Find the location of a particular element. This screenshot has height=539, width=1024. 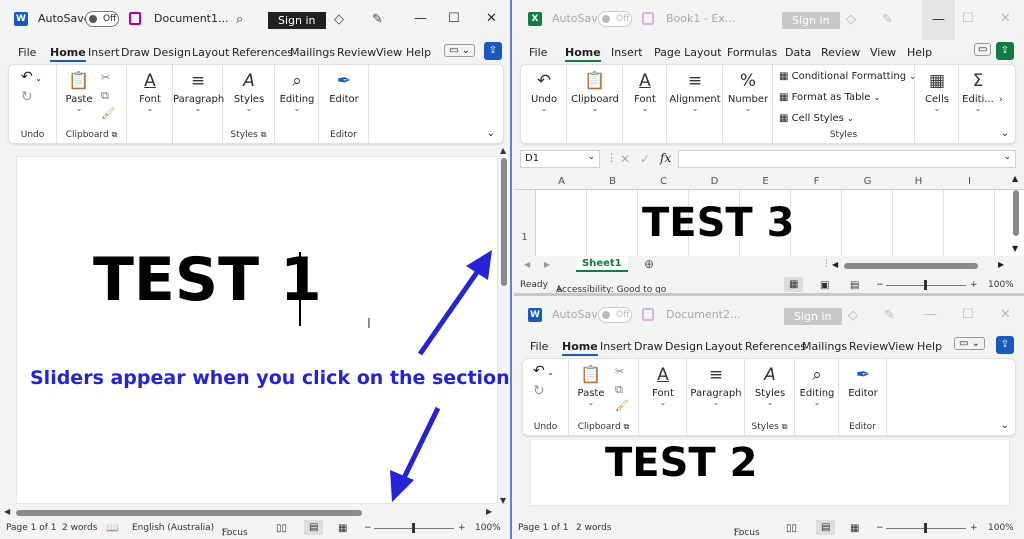

sheet-scroll-right-icon: ▶ is located at coordinates (547, 264).